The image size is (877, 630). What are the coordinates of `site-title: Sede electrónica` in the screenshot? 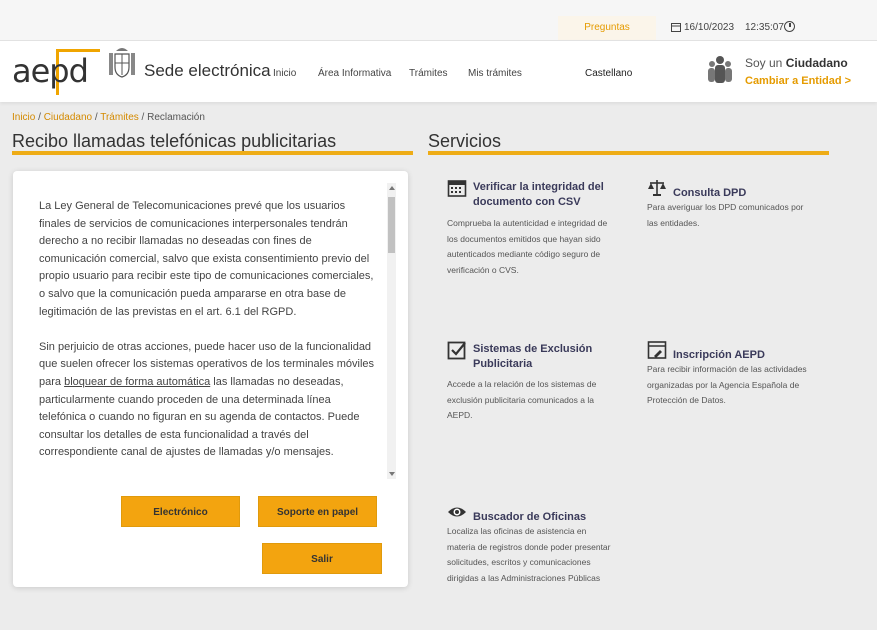 It's located at (207, 70).